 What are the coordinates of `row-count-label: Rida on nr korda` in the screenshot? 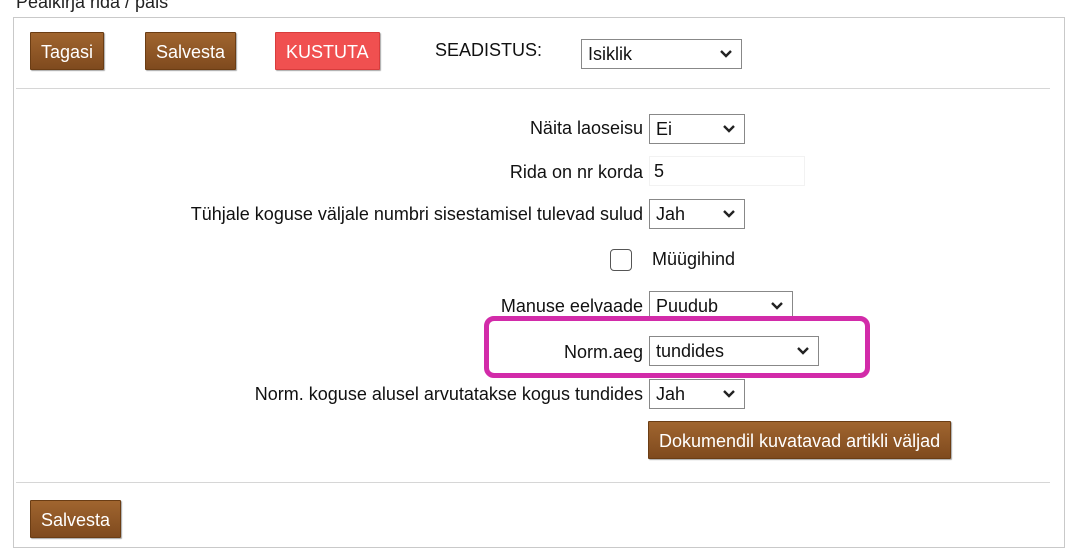 It's located at (576, 172).